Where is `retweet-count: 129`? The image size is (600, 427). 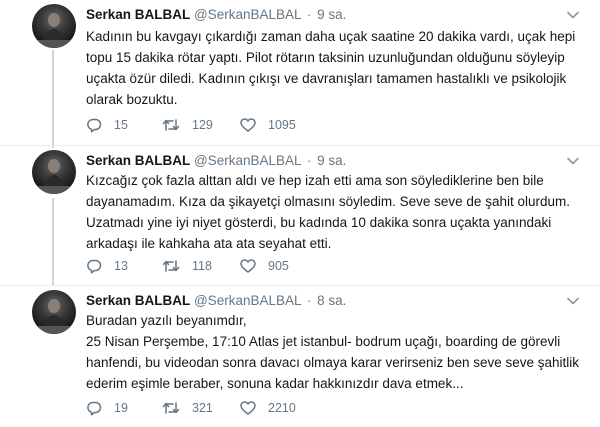
retweet-count: 129 is located at coordinates (202, 125).